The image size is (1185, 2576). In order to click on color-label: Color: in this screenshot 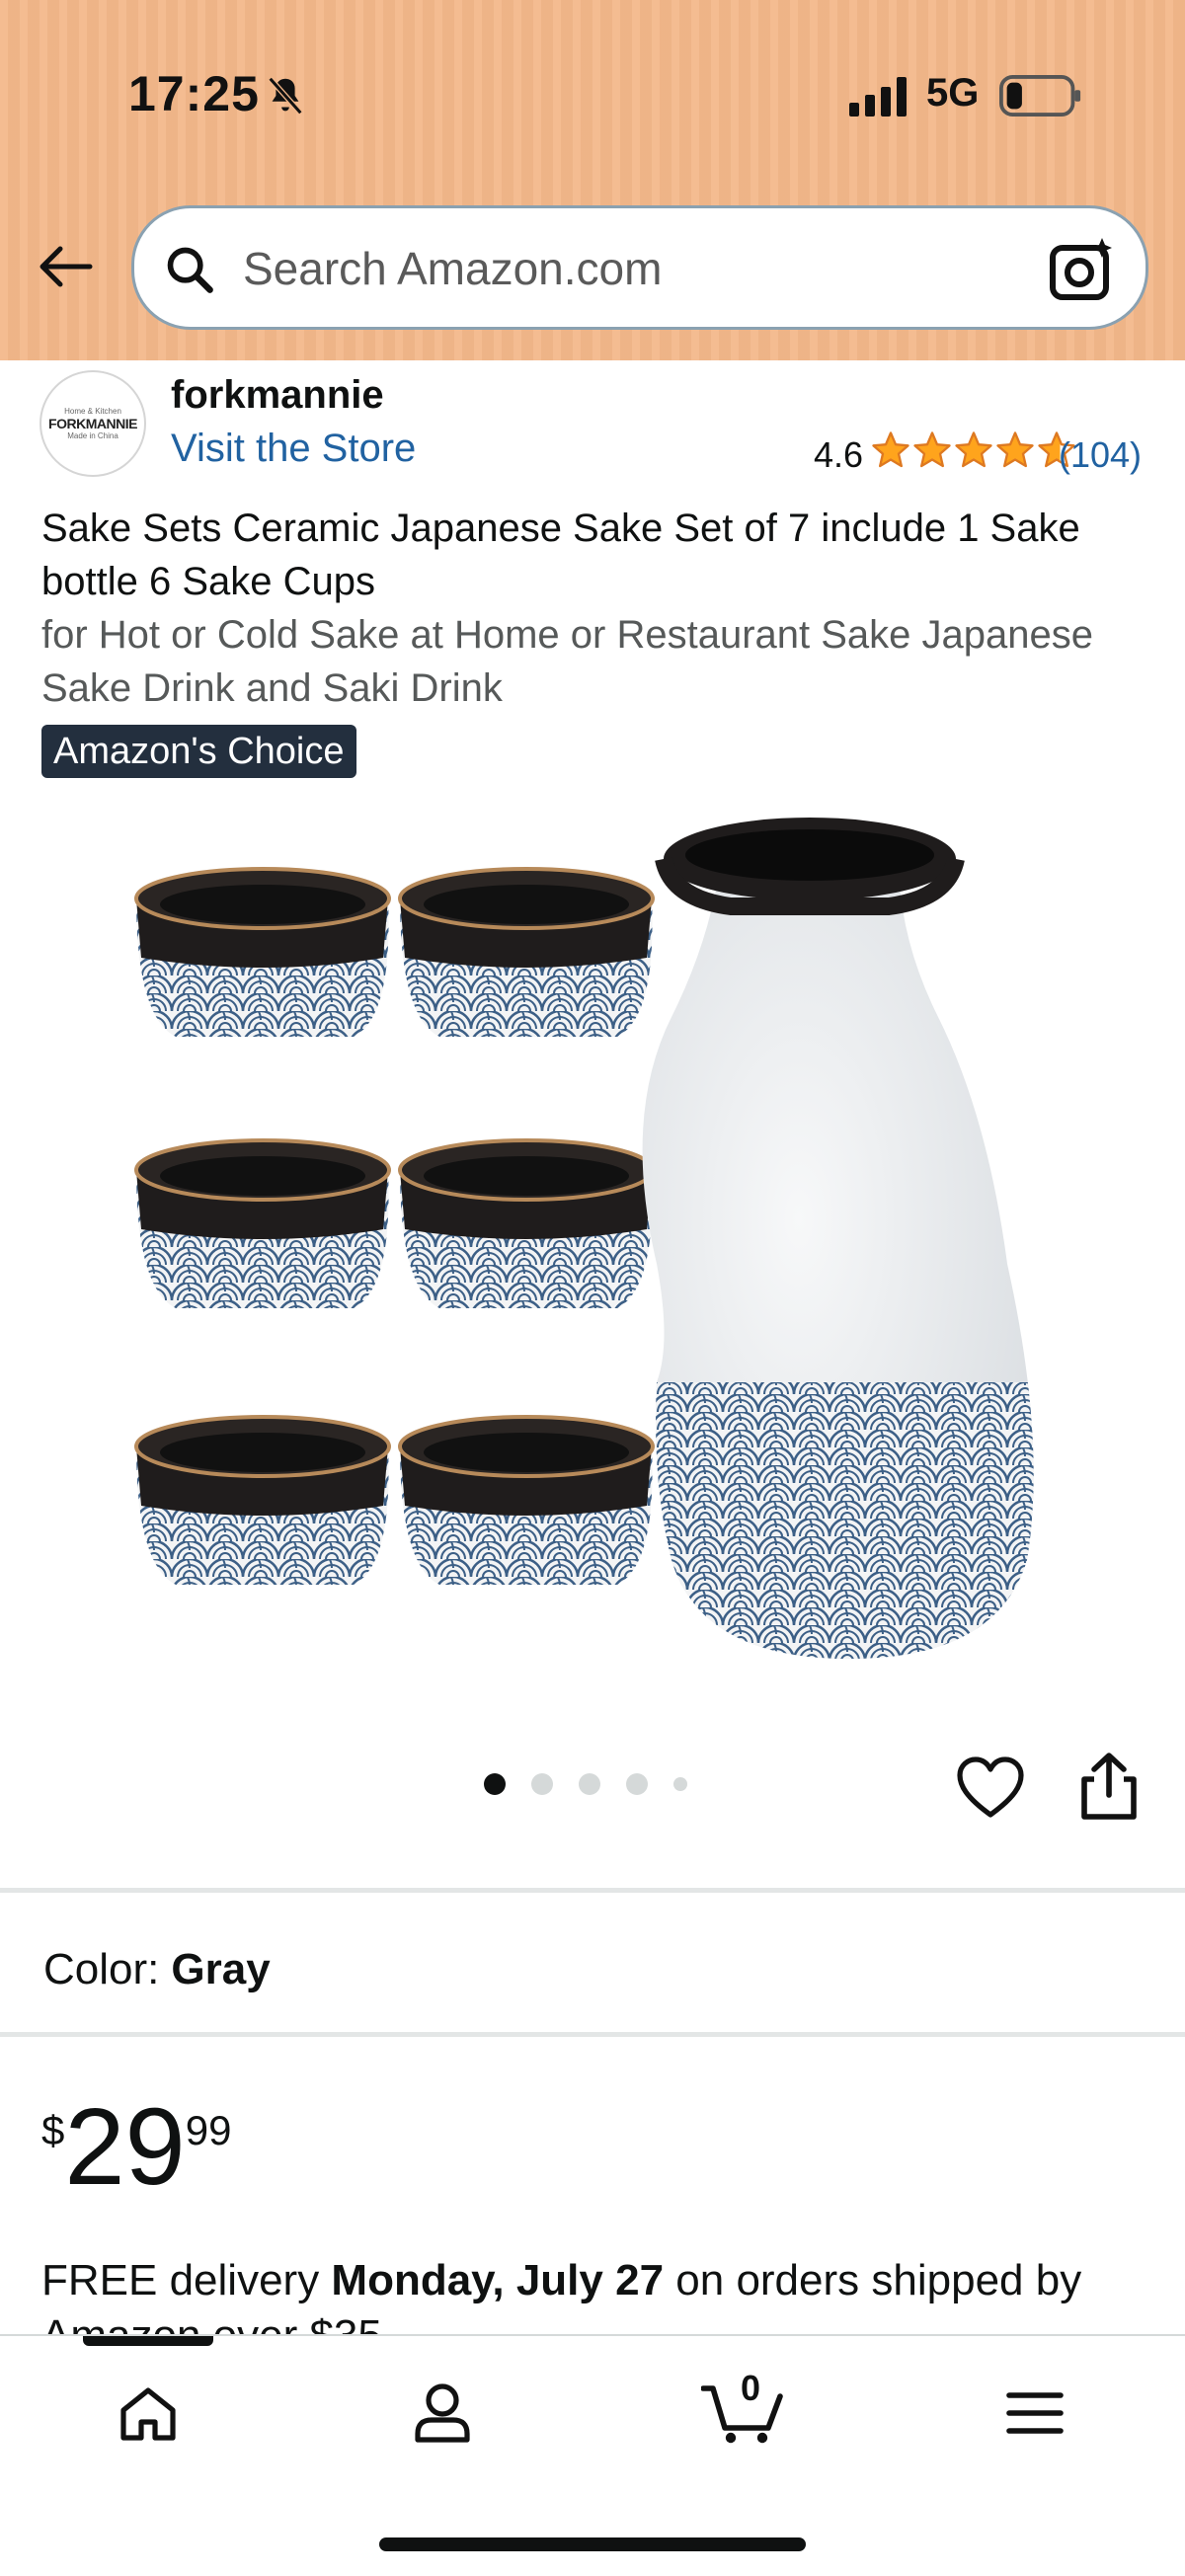, I will do `click(102, 1969)`.